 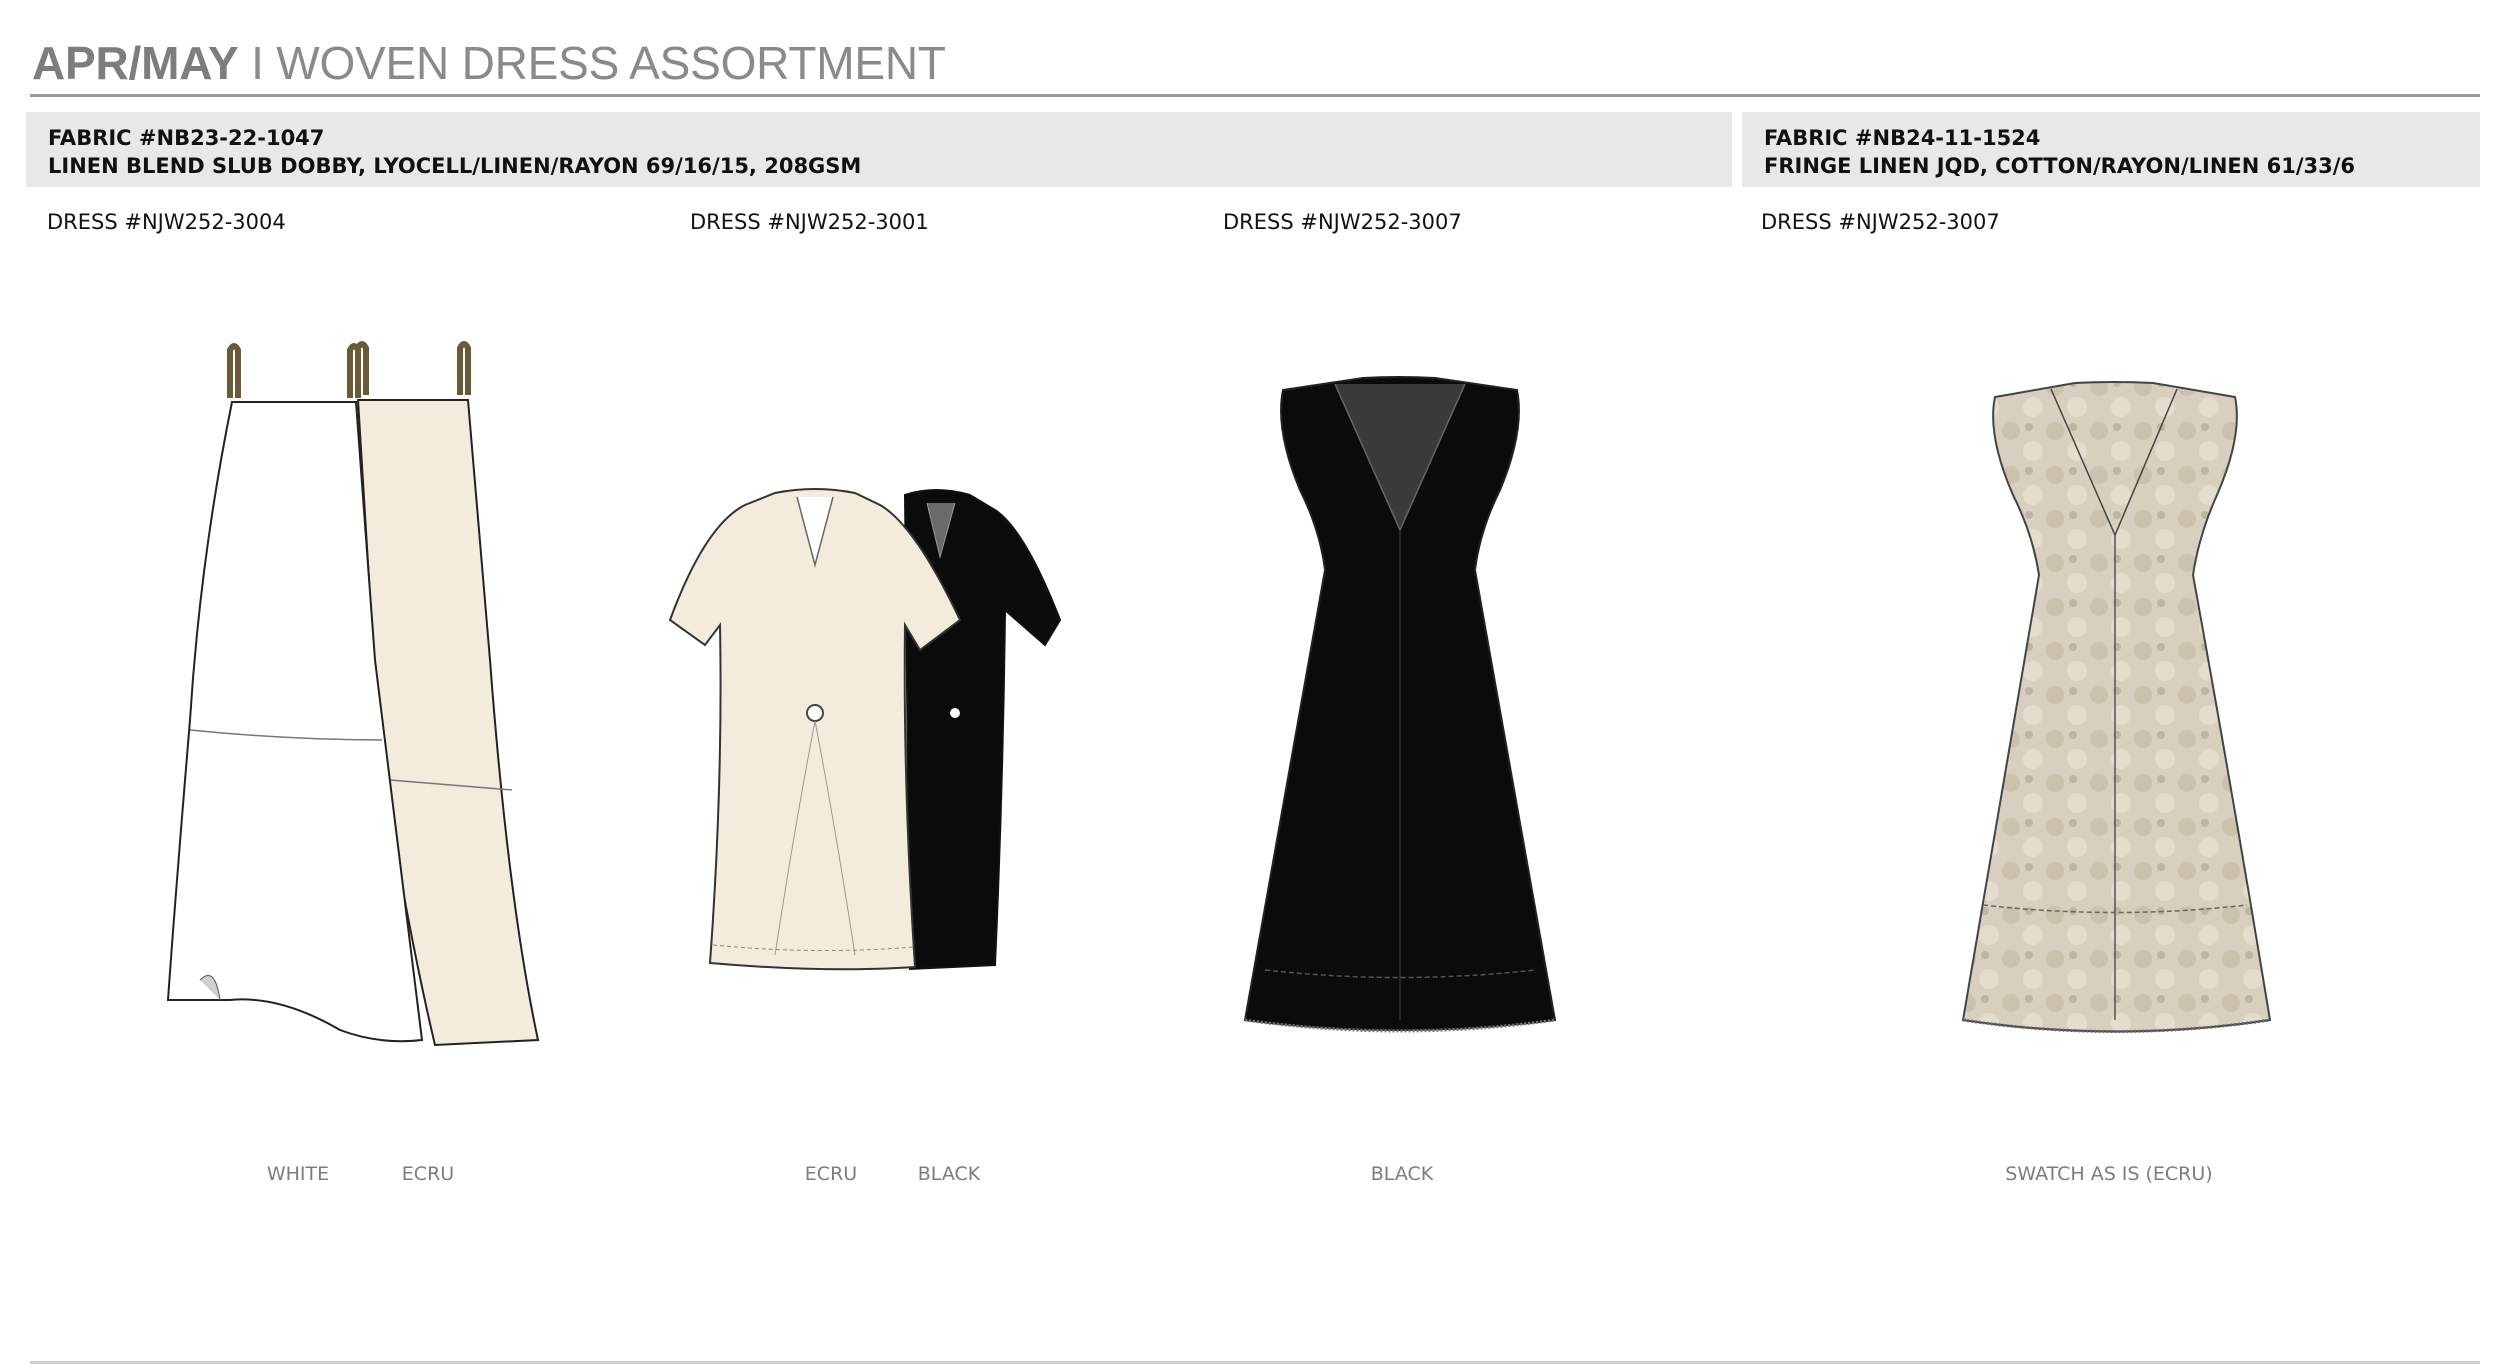 What do you see at coordinates (298, 1174) in the screenshot?
I see `color-label-white: WHITE` at bounding box center [298, 1174].